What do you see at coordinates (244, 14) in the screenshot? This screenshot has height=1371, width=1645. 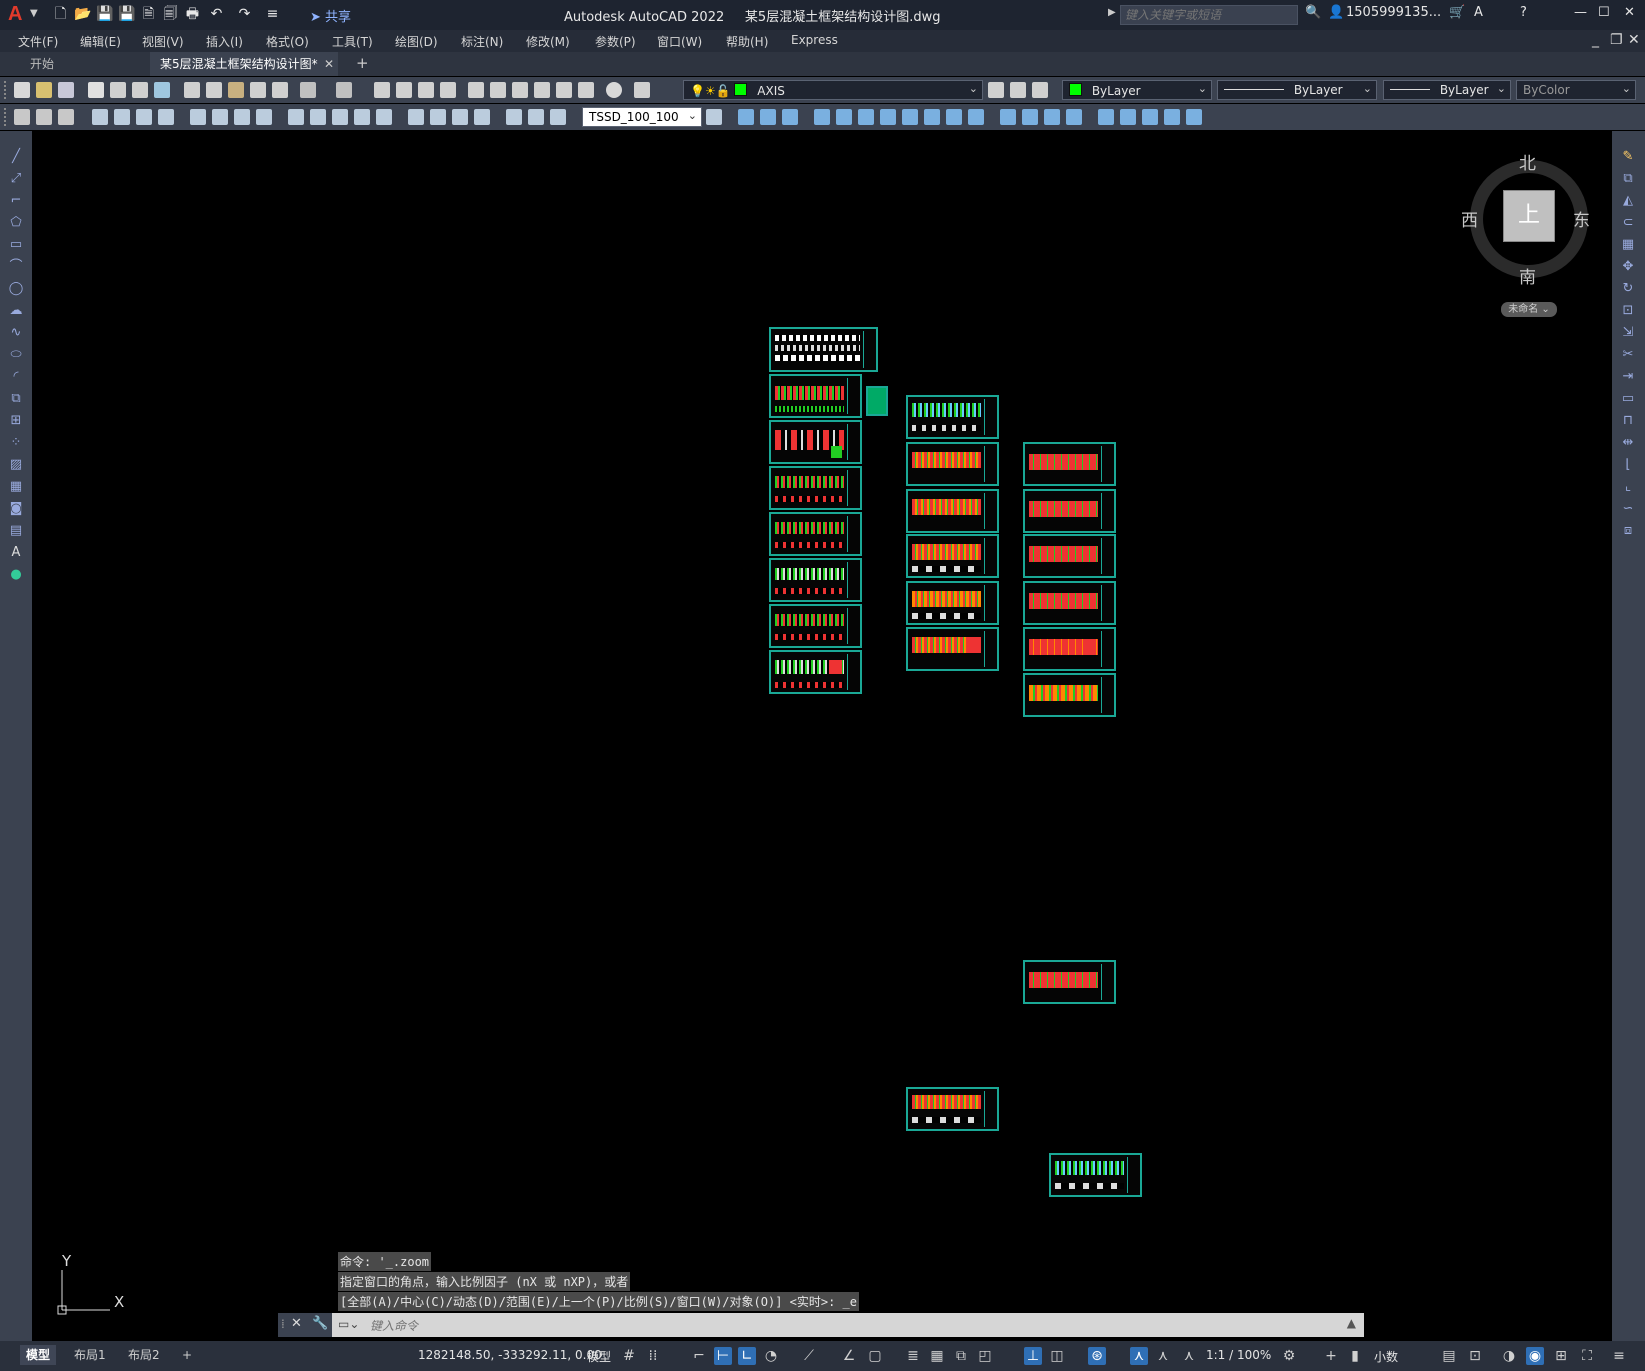 I see `redo-icon: ↷` at bounding box center [244, 14].